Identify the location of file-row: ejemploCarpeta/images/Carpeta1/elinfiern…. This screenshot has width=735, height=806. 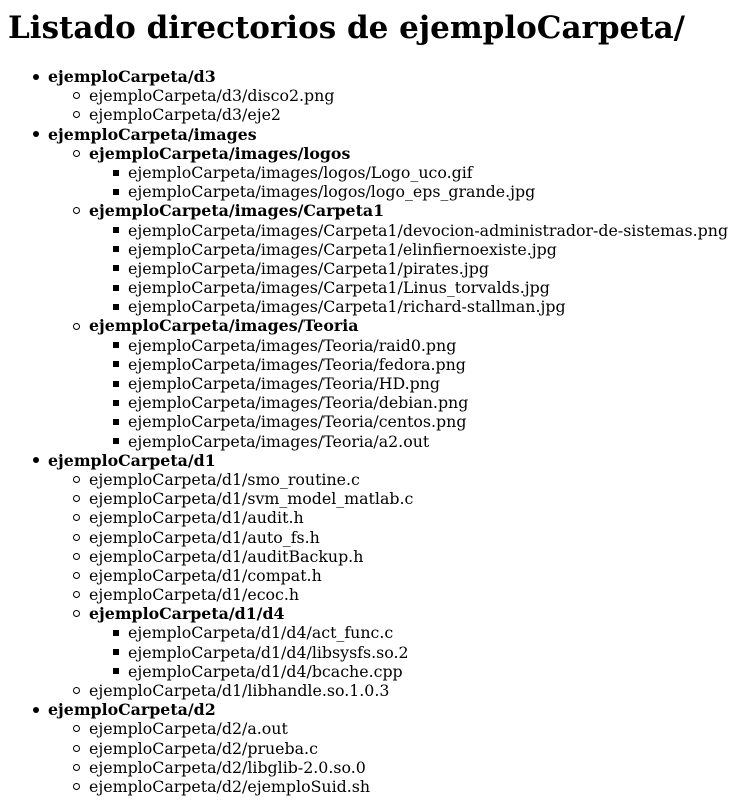
(367, 249).